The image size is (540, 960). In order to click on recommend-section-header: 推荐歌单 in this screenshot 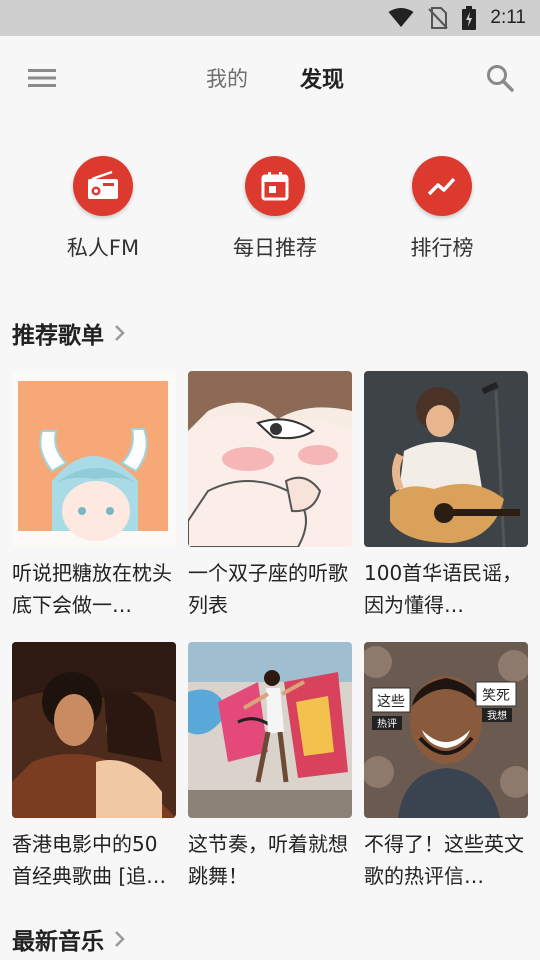, I will do `click(69, 333)`.